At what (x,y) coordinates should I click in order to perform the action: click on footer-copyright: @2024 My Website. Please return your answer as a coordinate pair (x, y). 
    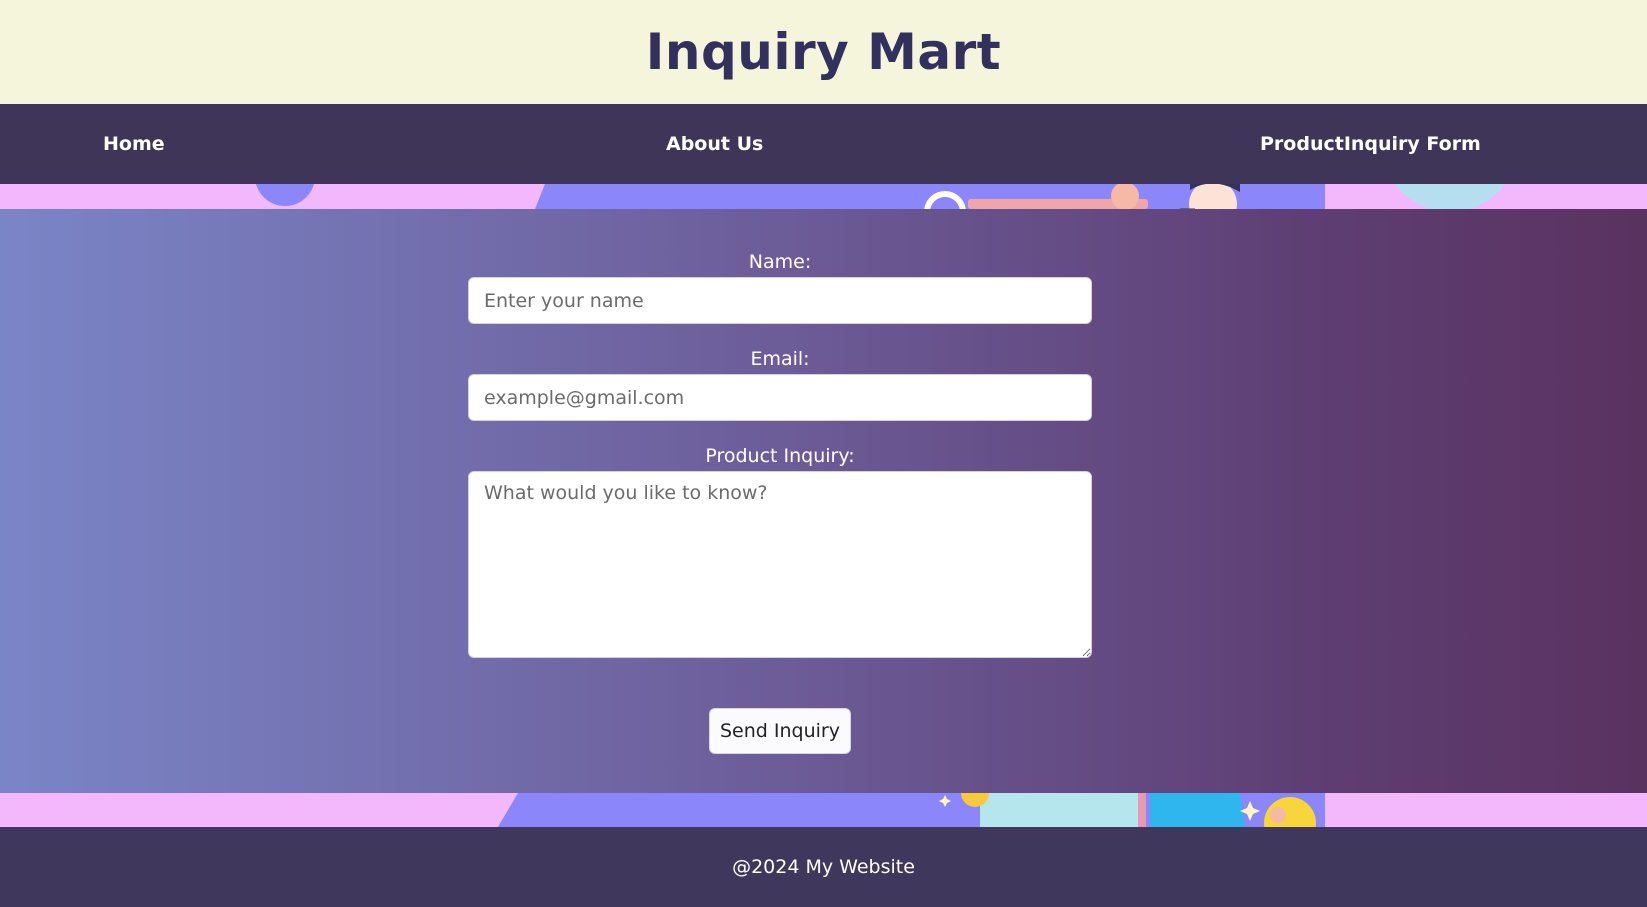
    Looking at the image, I should click on (823, 867).